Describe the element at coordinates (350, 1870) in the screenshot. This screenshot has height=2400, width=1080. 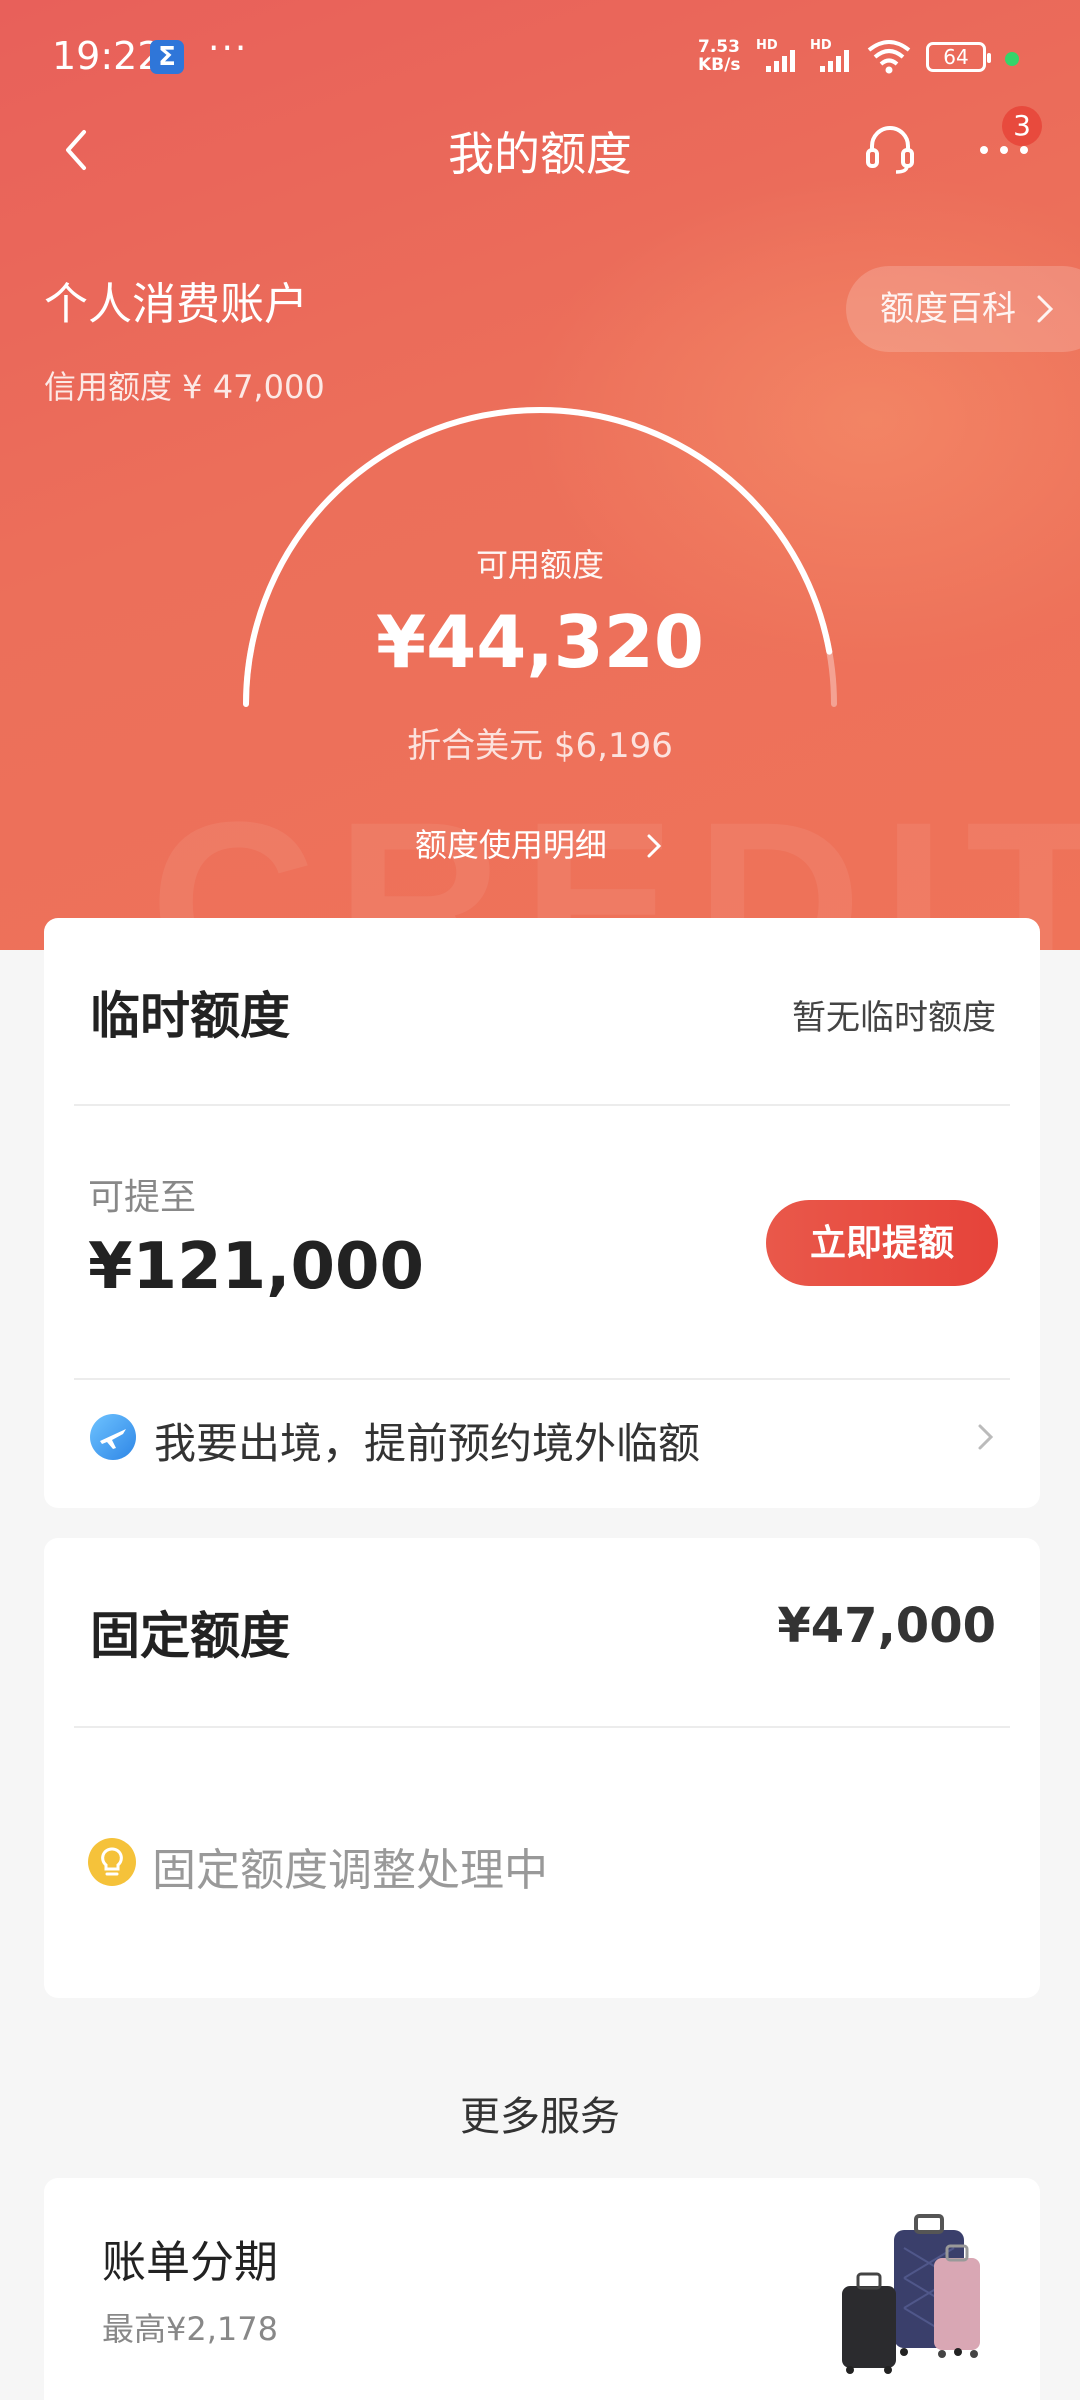
I see `fixed-quota-adjust-status: 固定额度调整处理中` at that location.